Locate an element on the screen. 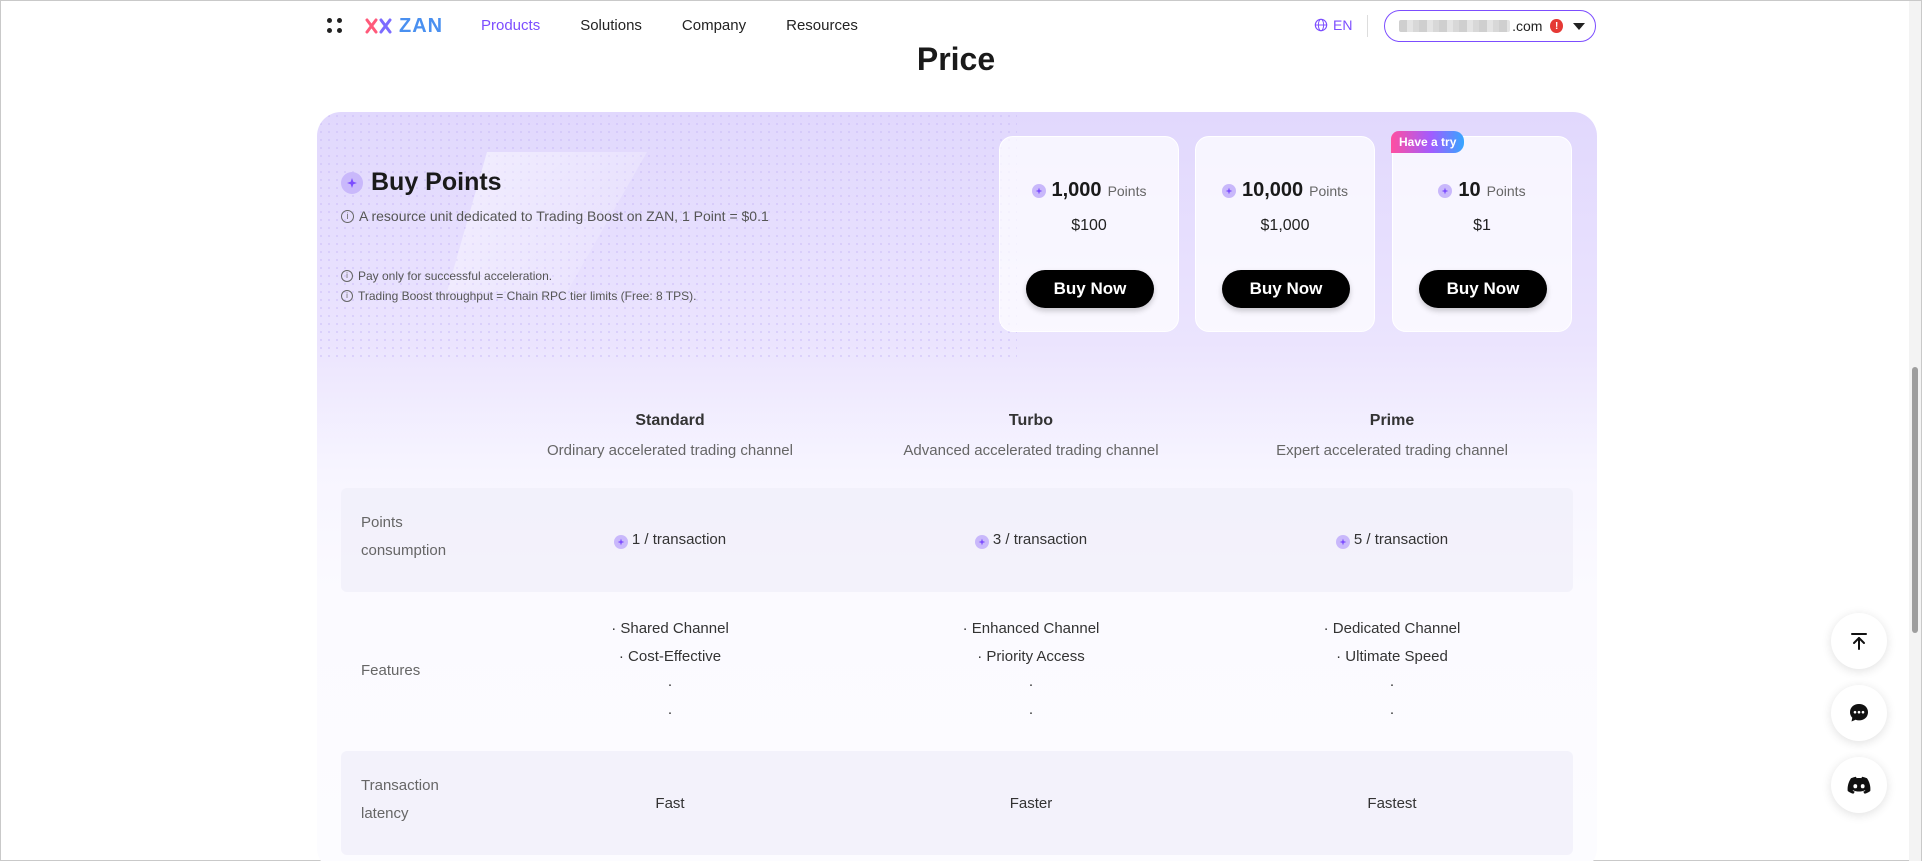 The height and width of the screenshot is (861, 1922). tier-name: Prime is located at coordinates (1392, 420).